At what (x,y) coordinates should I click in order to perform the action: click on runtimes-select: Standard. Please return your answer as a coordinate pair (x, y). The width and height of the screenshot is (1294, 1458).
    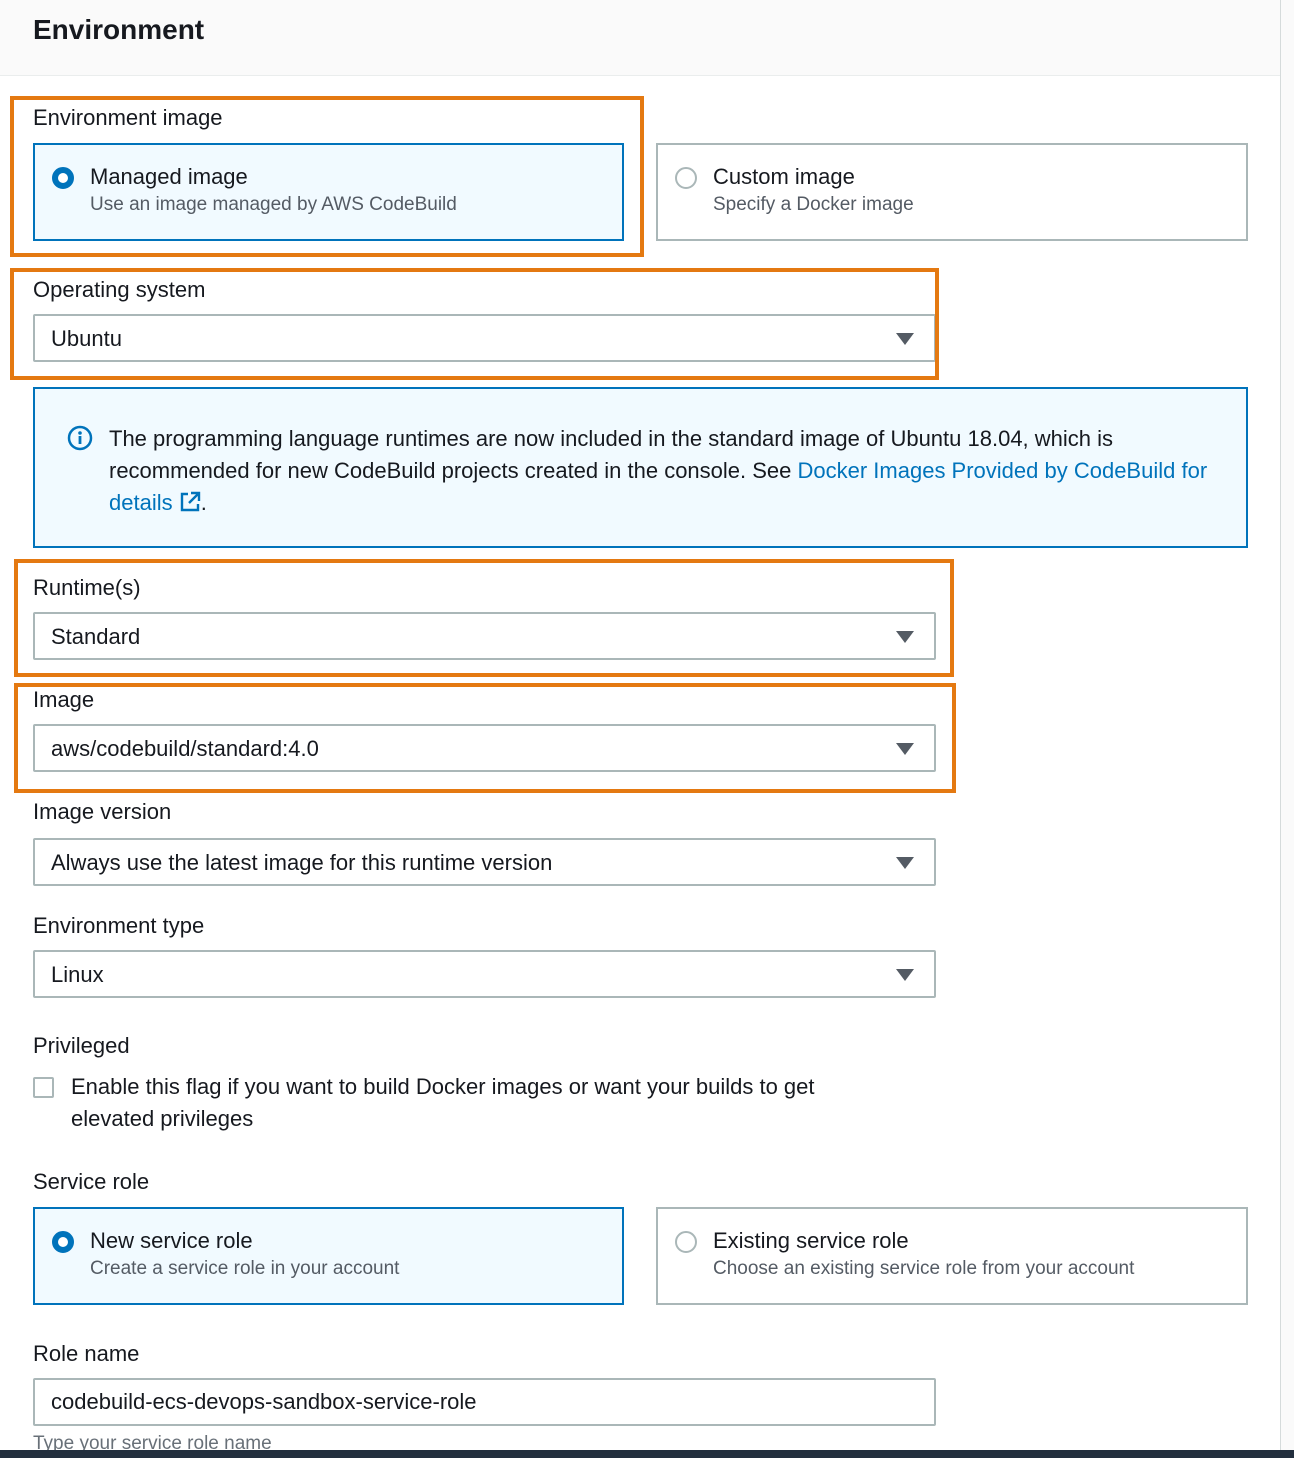
    Looking at the image, I should click on (484, 636).